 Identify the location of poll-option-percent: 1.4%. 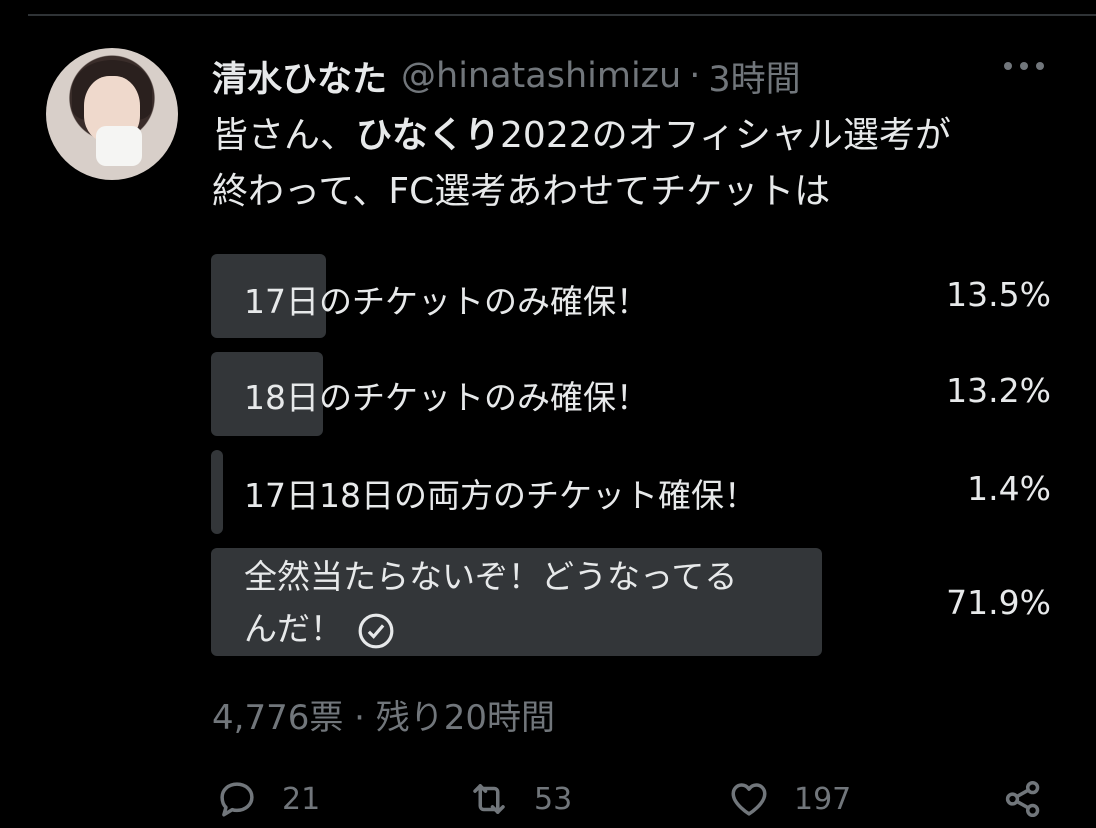
(1009, 488).